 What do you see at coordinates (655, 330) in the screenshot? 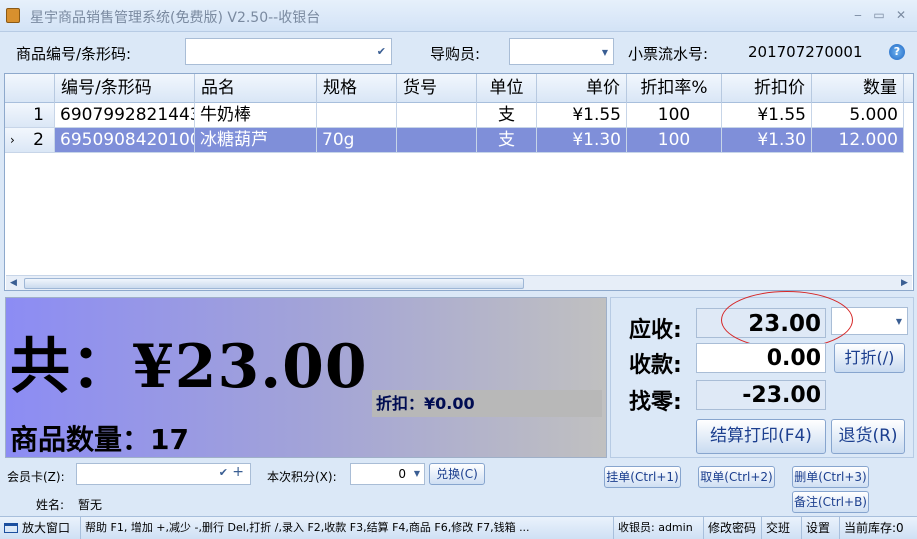
I see `due-label: 应收:` at bounding box center [655, 330].